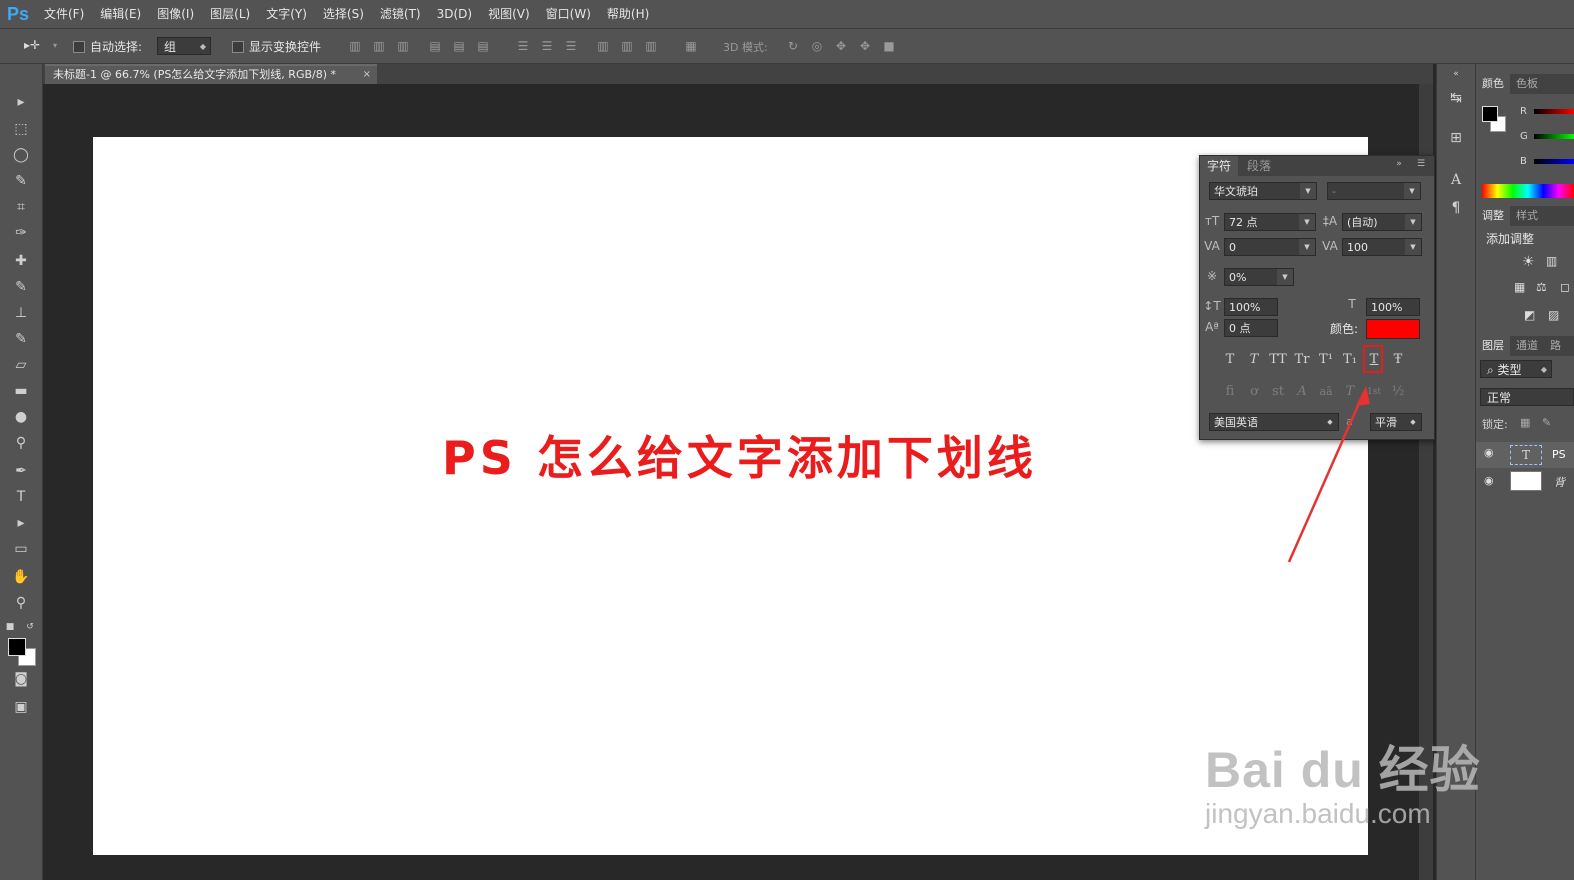 The width and height of the screenshot is (1574, 880). What do you see at coordinates (1393, 307) in the screenshot?
I see `horizontal-scale-field: 100%` at bounding box center [1393, 307].